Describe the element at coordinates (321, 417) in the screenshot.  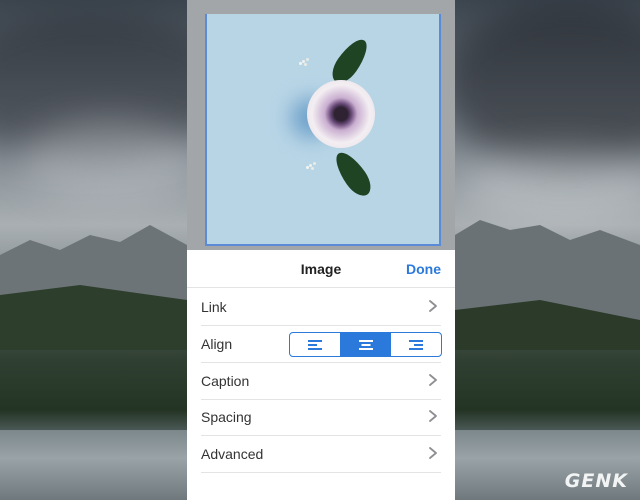
I see `spacing-row: Spacing` at that location.